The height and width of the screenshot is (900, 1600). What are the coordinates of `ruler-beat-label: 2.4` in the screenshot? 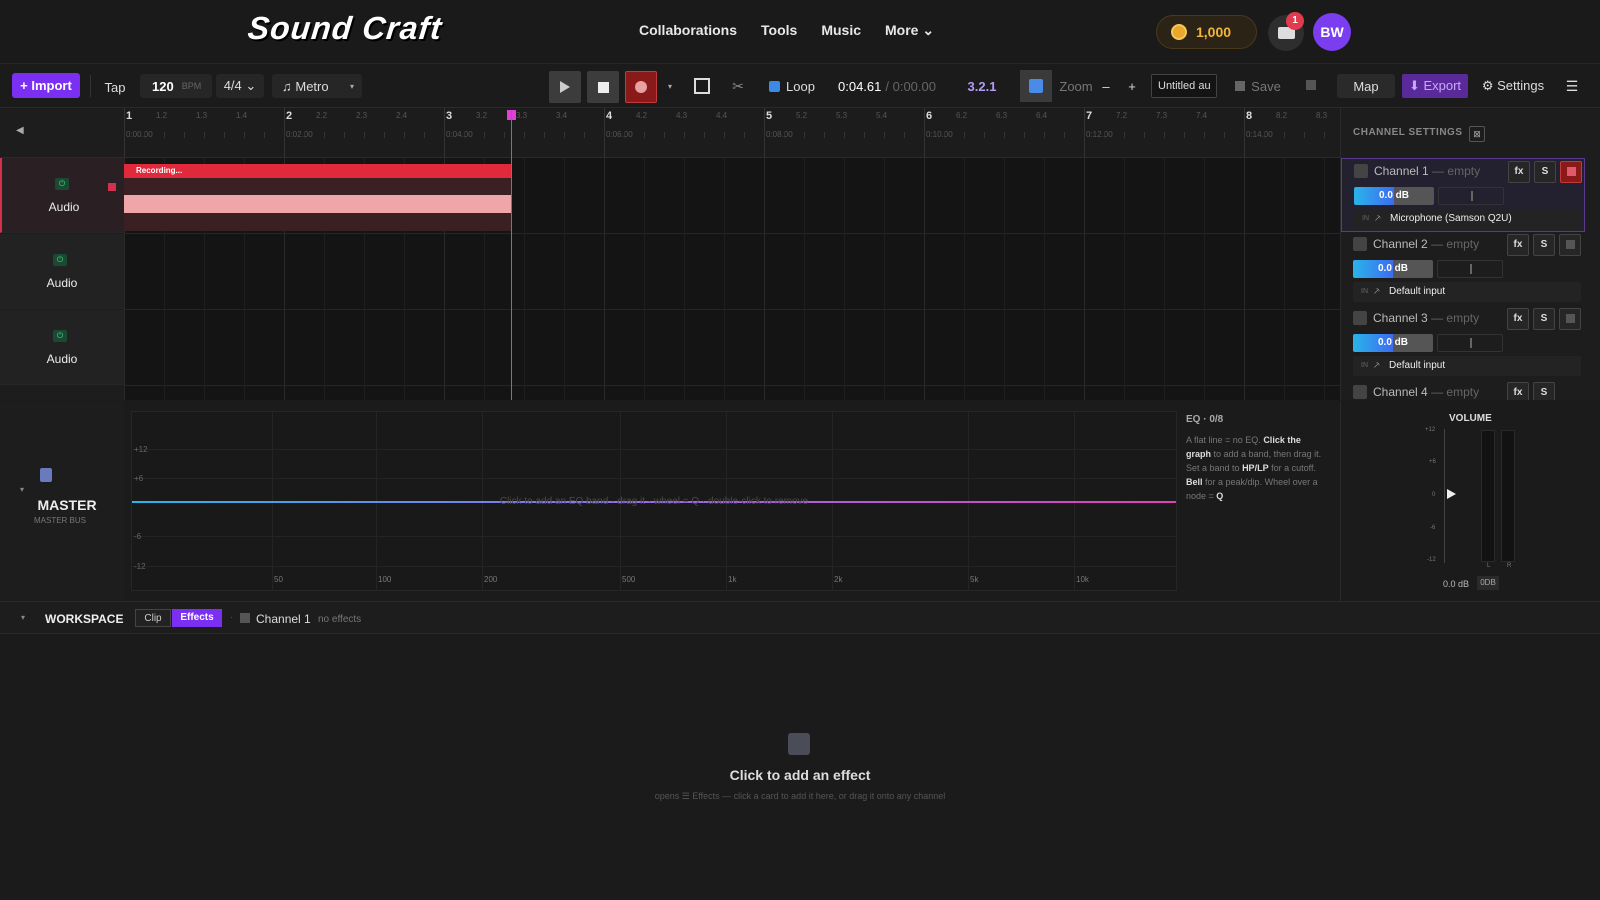 It's located at (402, 115).